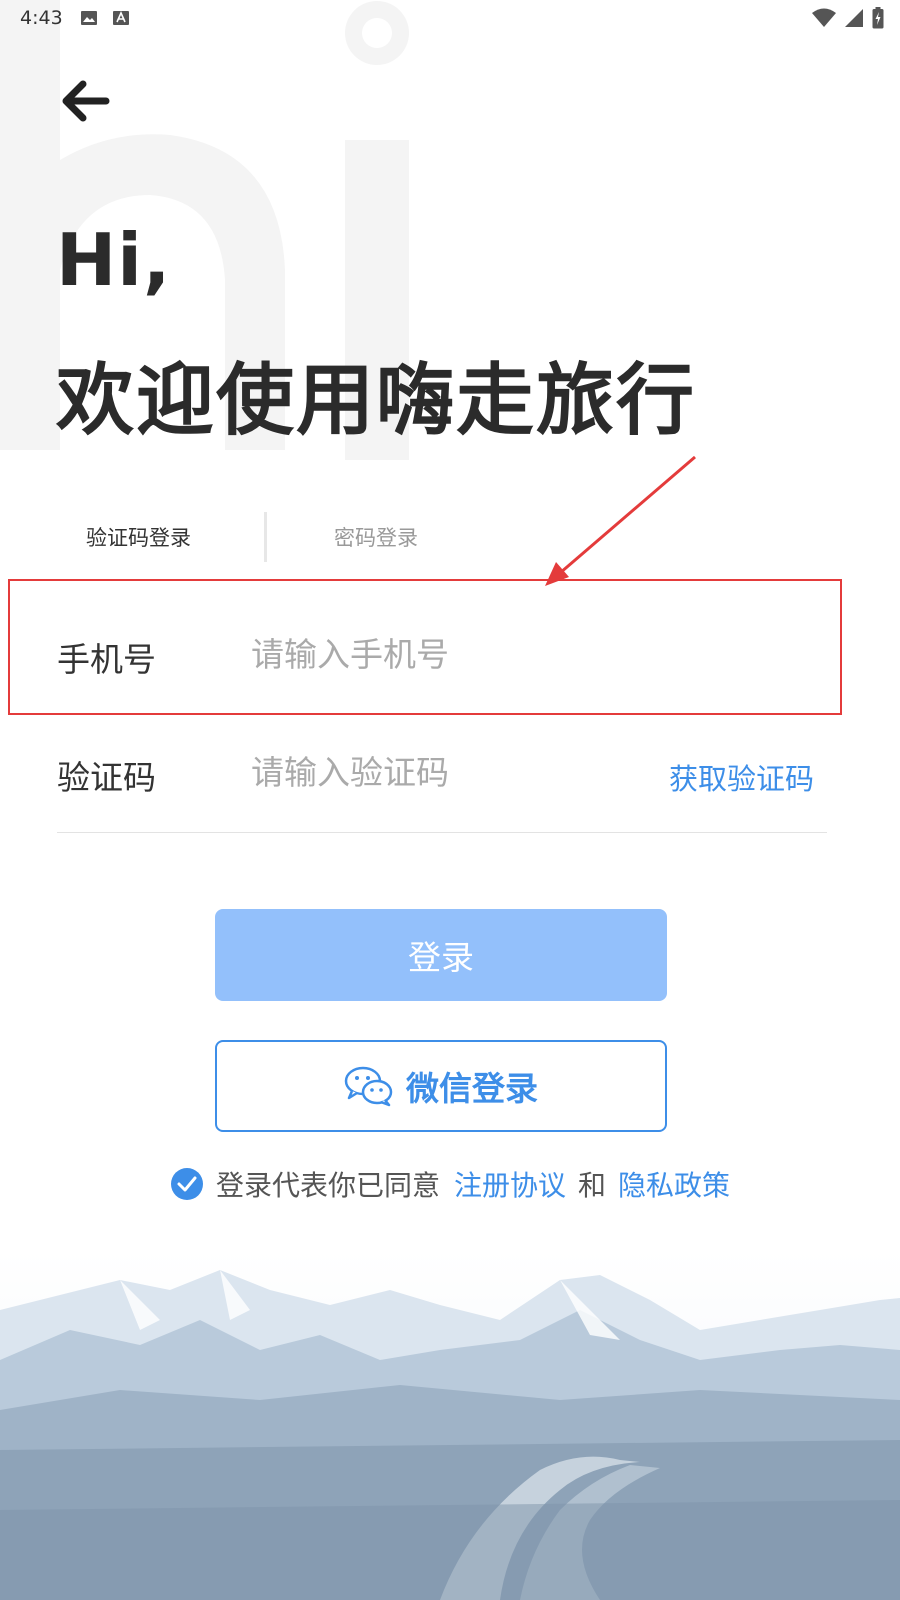 This screenshot has width=900, height=1600. Describe the element at coordinates (442, 832) in the screenshot. I see `field-divider` at that location.